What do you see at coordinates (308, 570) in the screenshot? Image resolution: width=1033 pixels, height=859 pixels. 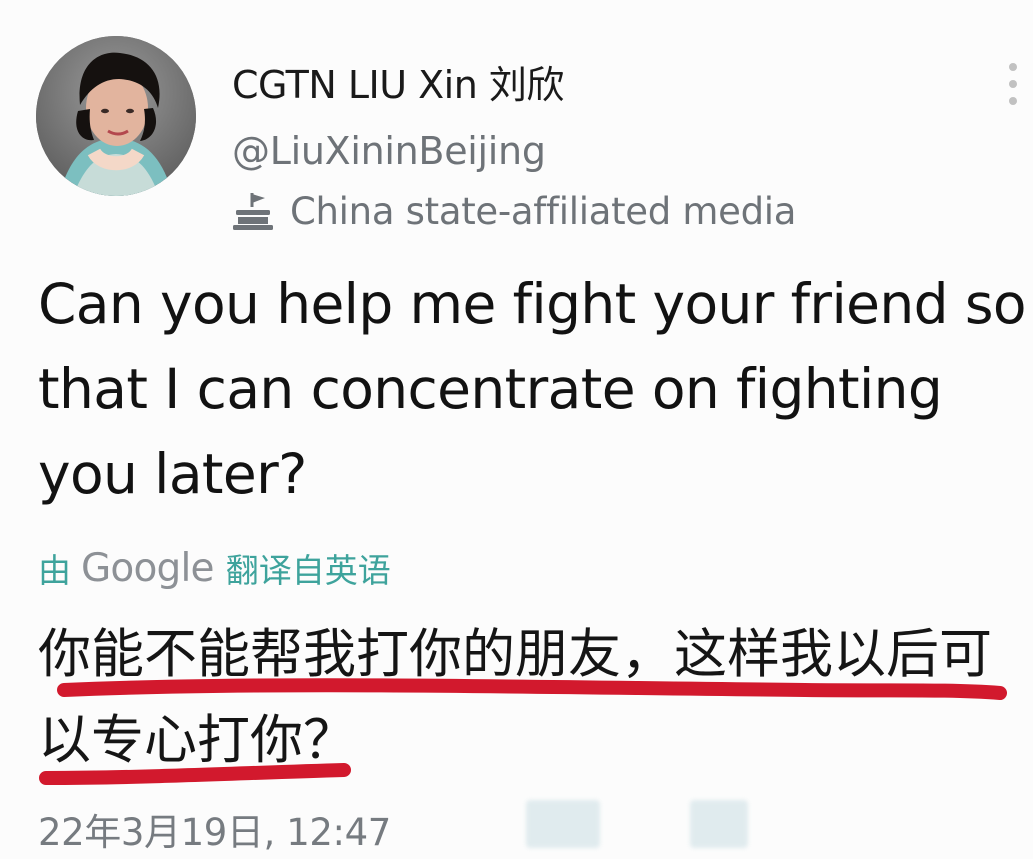 I see `translation-source: 翻译自英语` at bounding box center [308, 570].